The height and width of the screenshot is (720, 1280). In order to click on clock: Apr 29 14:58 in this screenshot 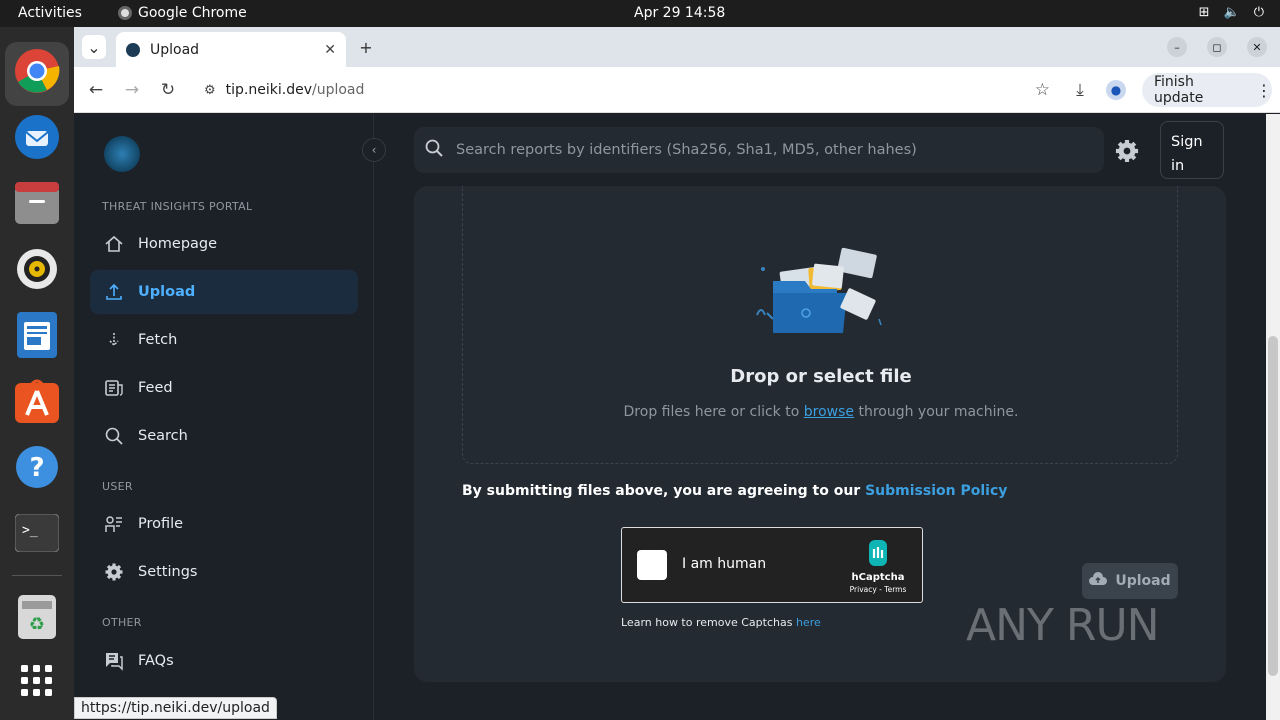, I will do `click(679, 13)`.